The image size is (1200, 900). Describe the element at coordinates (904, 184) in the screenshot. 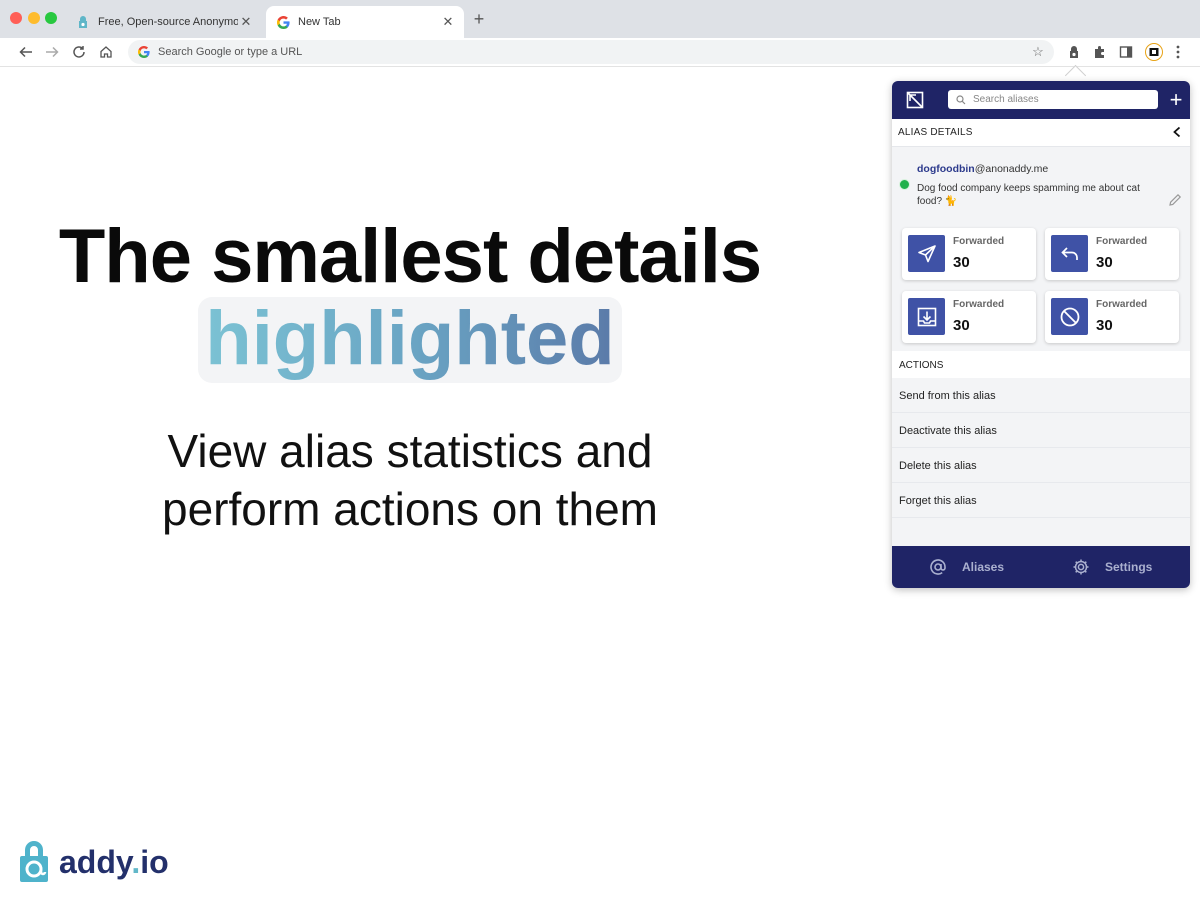

I see `alias-active-status-dot` at that location.